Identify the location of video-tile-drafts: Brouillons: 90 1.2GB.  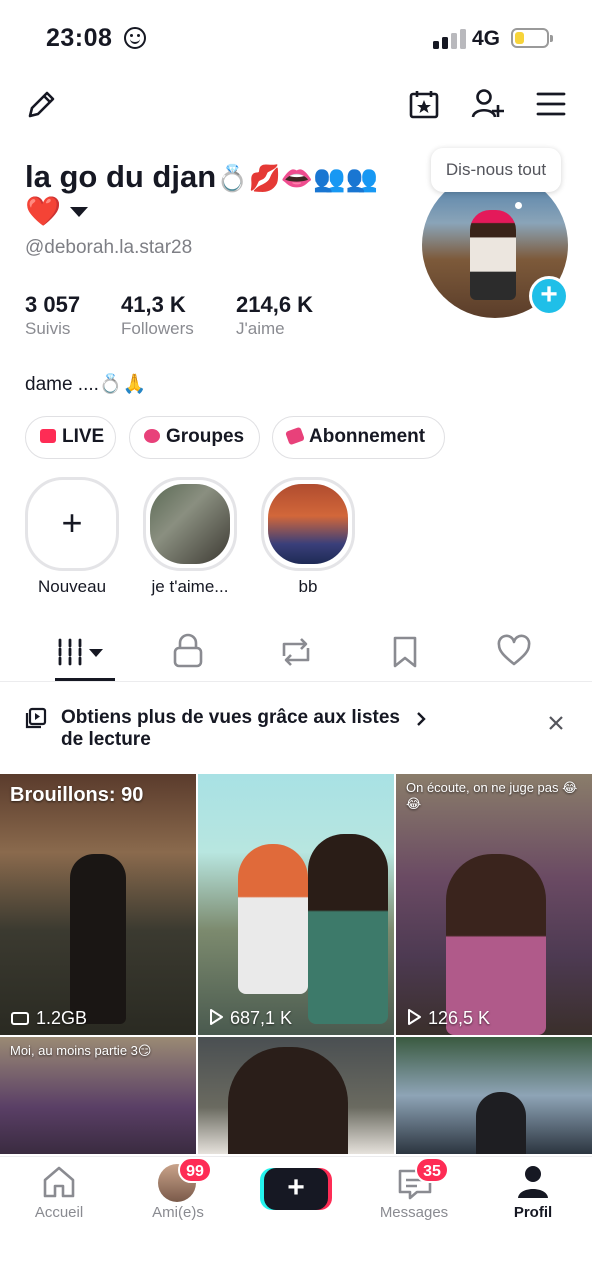
(98, 904).